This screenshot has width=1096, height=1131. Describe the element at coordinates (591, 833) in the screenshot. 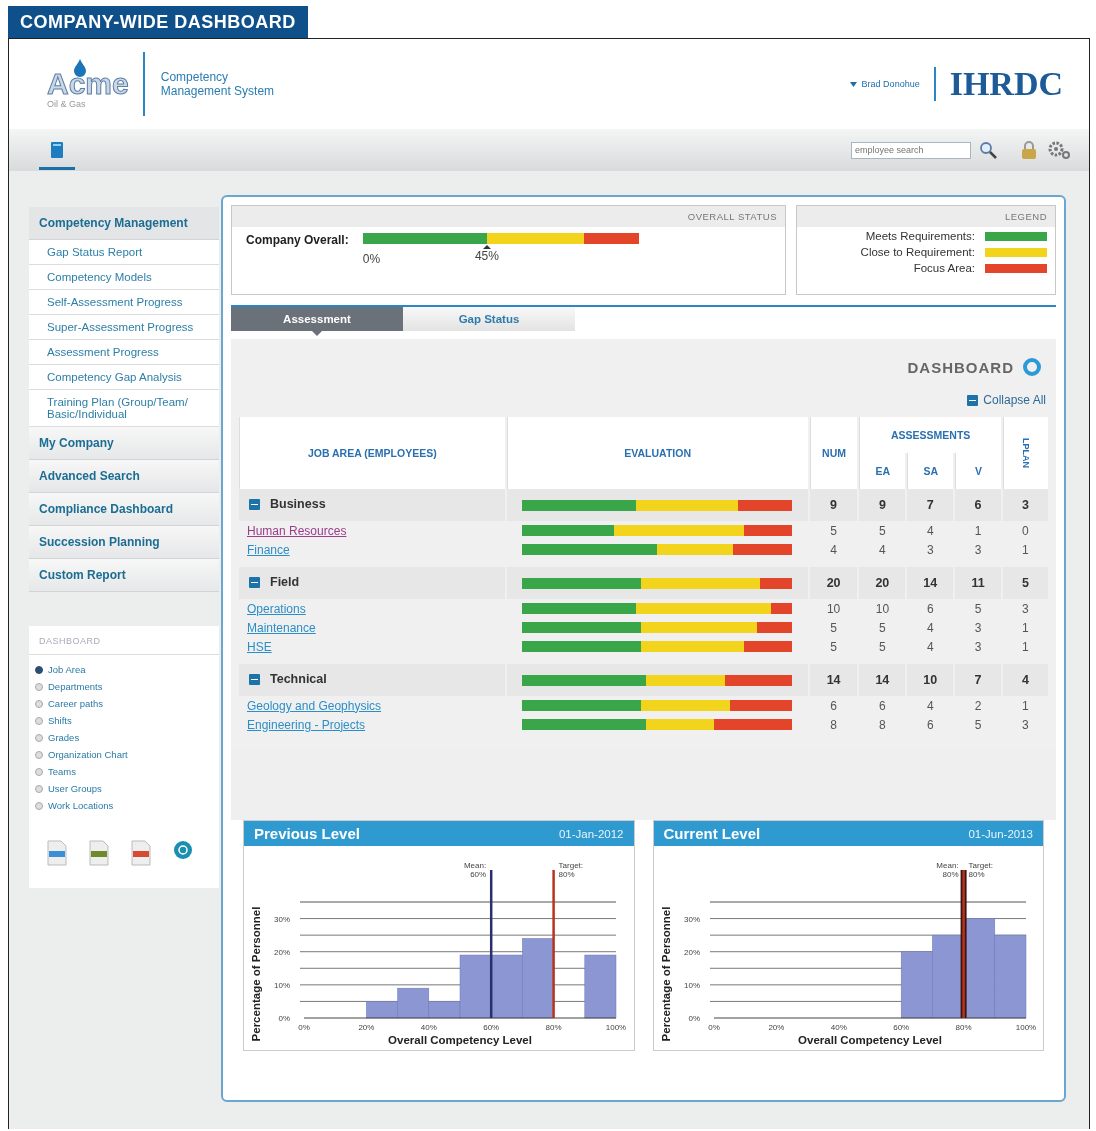

I see `chart-date: 01-Jan-2012` at that location.